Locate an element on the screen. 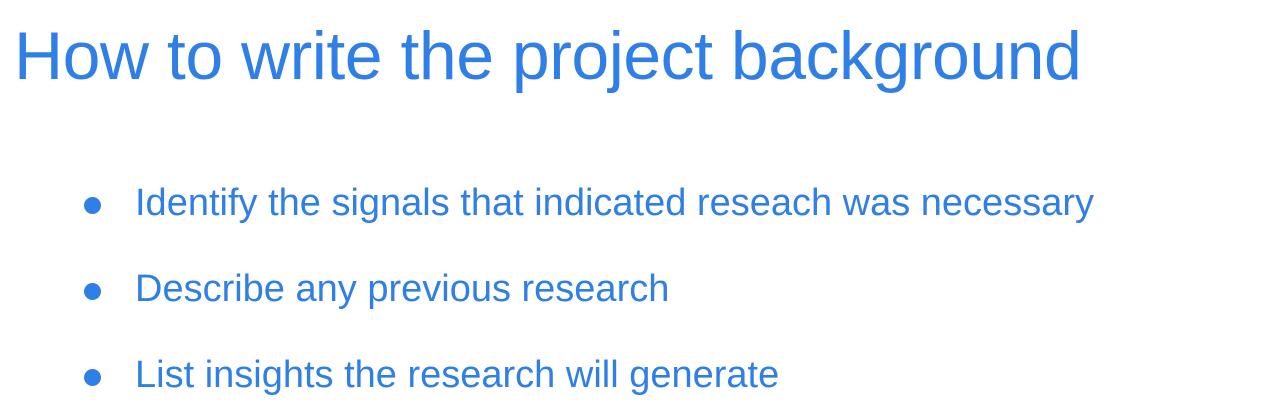 Image resolution: width=1280 pixels, height=418 pixels. bullet-text: List insights the research will generate is located at coordinates (457, 375).